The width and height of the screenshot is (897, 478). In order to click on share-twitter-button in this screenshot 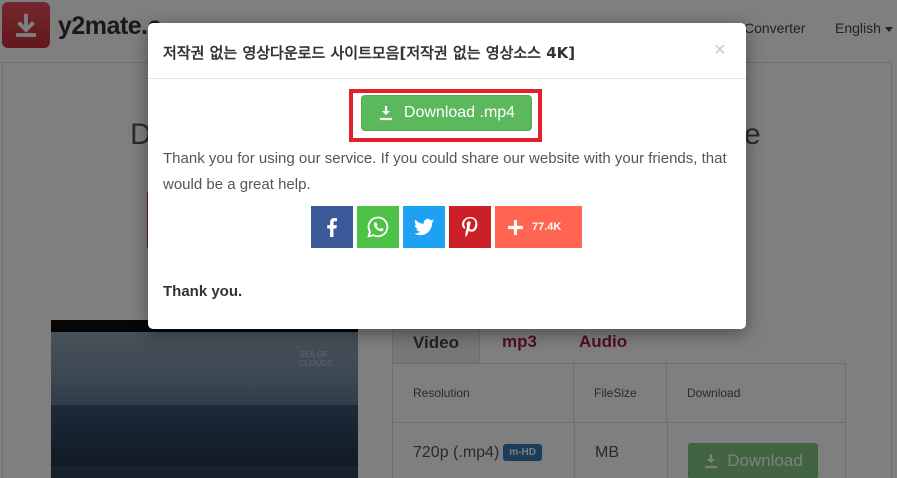, I will do `click(424, 227)`.